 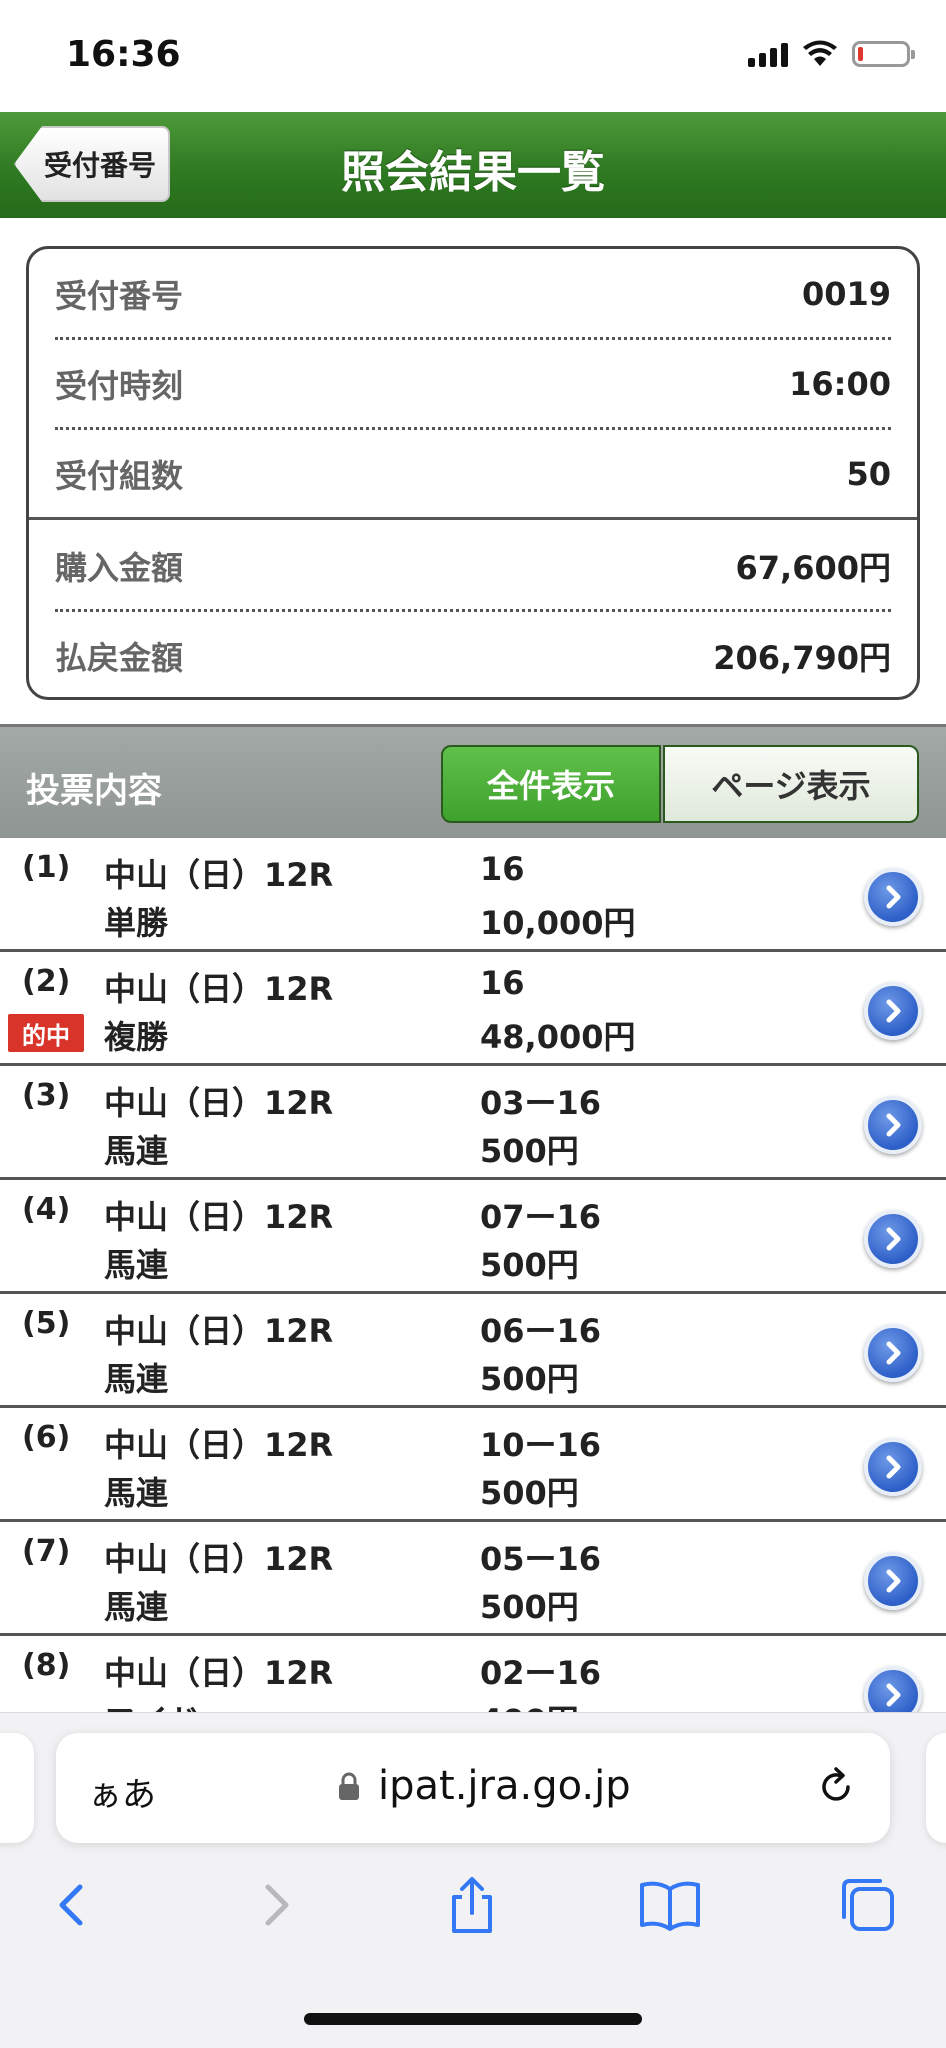 I want to click on bet-number: (5), so click(x=46, y=1323).